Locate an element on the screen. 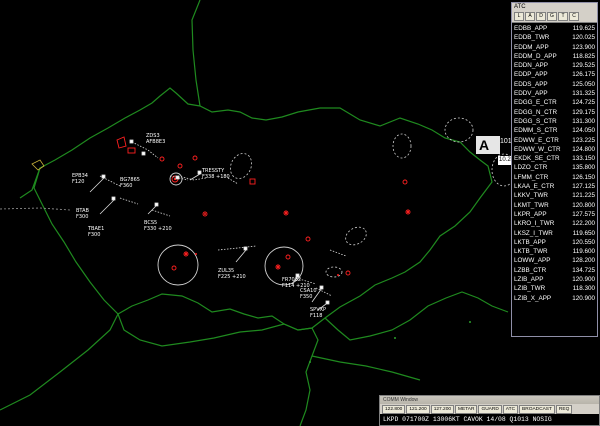  atc-station-row: LZIB_X_APP 120.900 is located at coordinates (554, 298).